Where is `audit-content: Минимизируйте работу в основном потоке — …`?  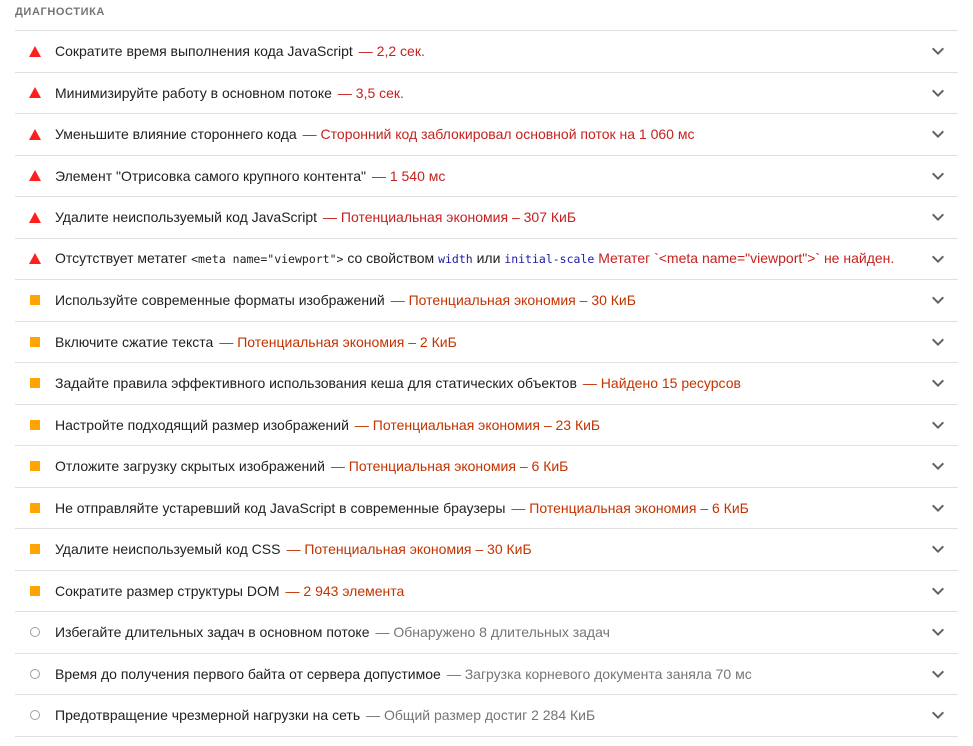 audit-content: Минимизируйте работу в основном потоке — … is located at coordinates (486, 93).